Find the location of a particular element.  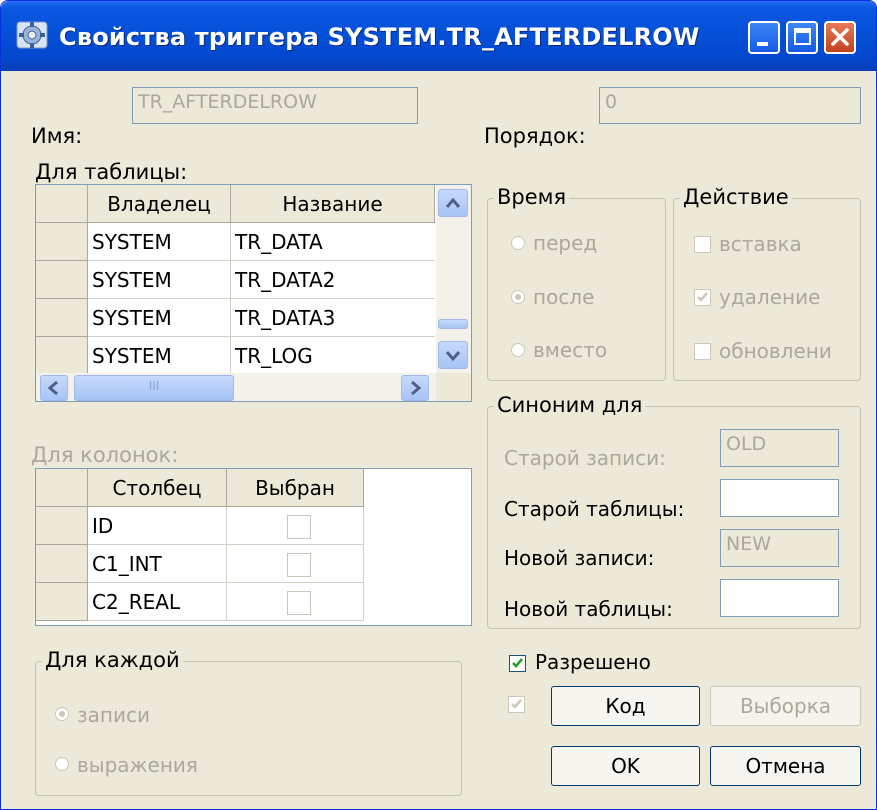

for-each-record-label: записи is located at coordinates (113, 715).